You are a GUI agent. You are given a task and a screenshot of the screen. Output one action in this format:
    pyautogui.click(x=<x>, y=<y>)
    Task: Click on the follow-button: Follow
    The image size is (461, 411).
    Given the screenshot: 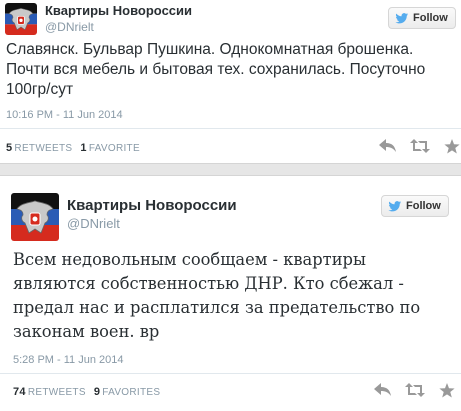 What is the action you would take?
    pyautogui.click(x=415, y=206)
    